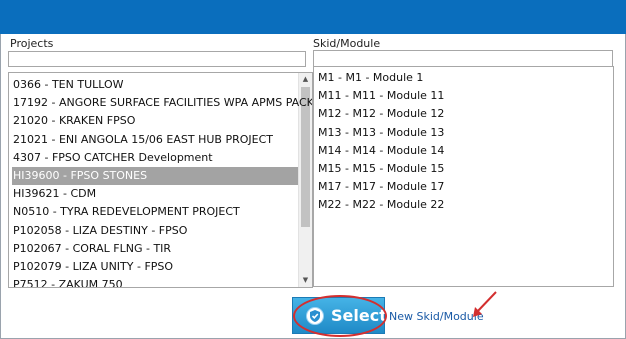 The image size is (626, 339). What do you see at coordinates (463, 96) in the screenshot?
I see `list-item: M11 - M11 - Module 11` at bounding box center [463, 96].